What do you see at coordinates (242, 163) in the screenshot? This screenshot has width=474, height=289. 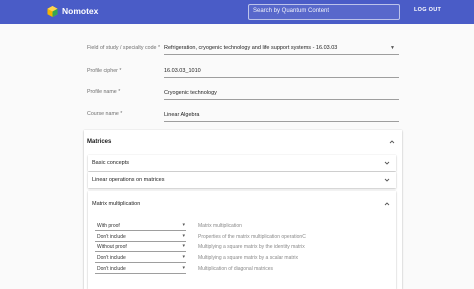 I see `basic-concepts-panel` at bounding box center [242, 163].